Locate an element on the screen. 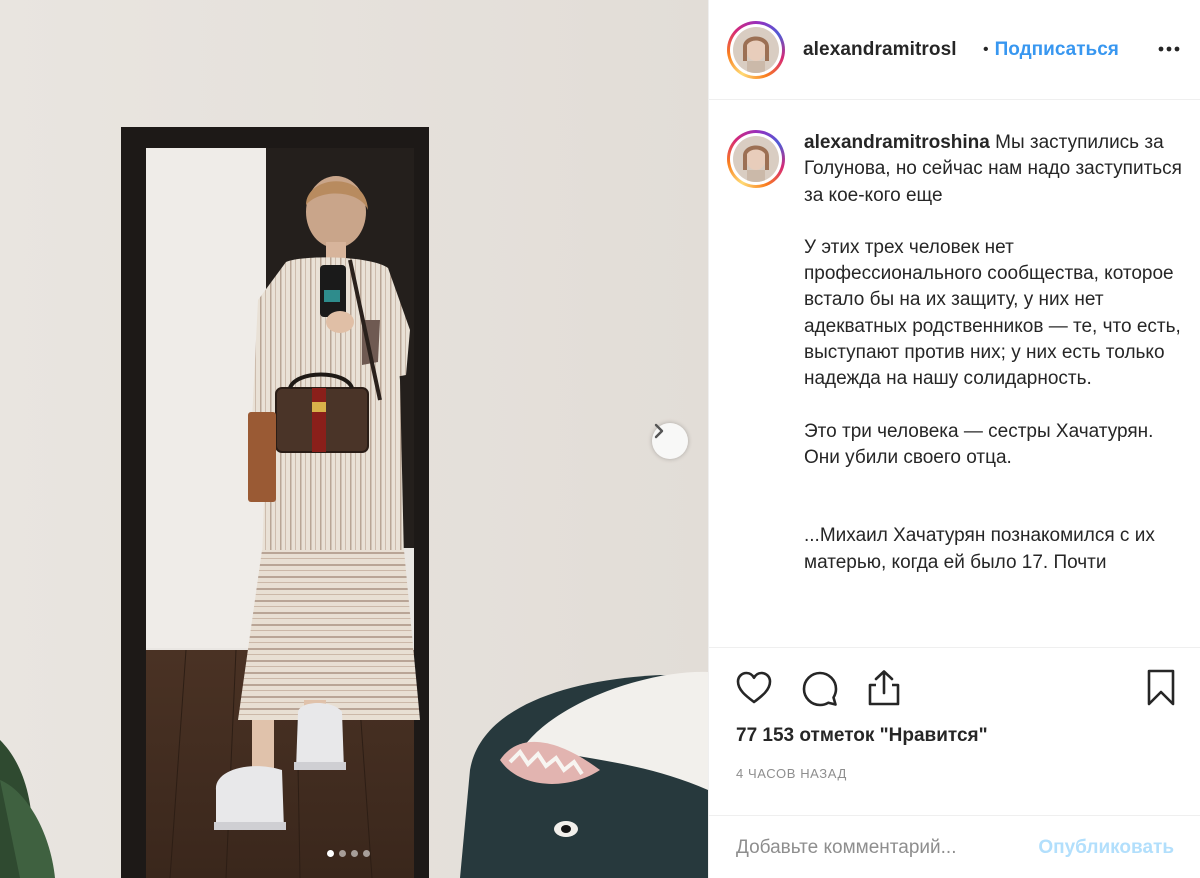  comment-bubble-icon is located at coordinates (820, 689).